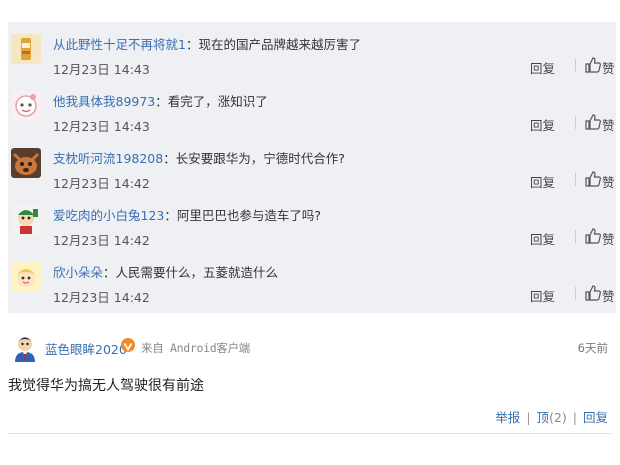  Describe the element at coordinates (217, 101) in the screenshot. I see `reply-text: 看完了，涨知识了` at that location.